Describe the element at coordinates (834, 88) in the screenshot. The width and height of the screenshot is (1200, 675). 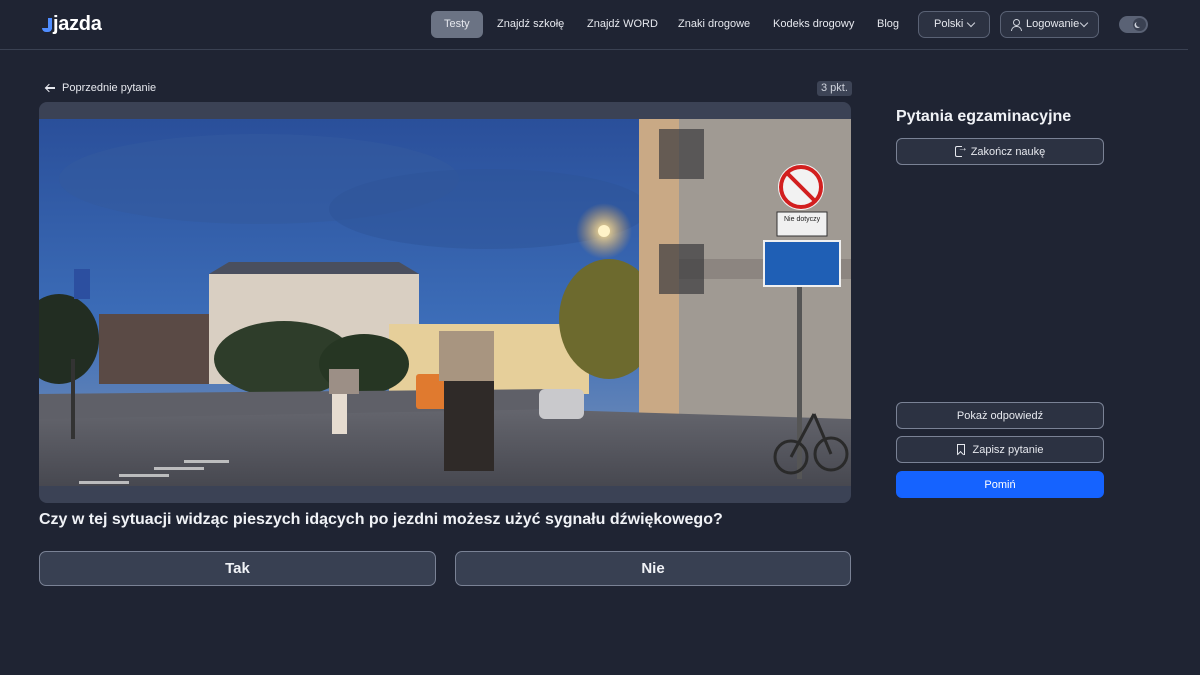
I see `points-badge: 3 pkt.` at that location.